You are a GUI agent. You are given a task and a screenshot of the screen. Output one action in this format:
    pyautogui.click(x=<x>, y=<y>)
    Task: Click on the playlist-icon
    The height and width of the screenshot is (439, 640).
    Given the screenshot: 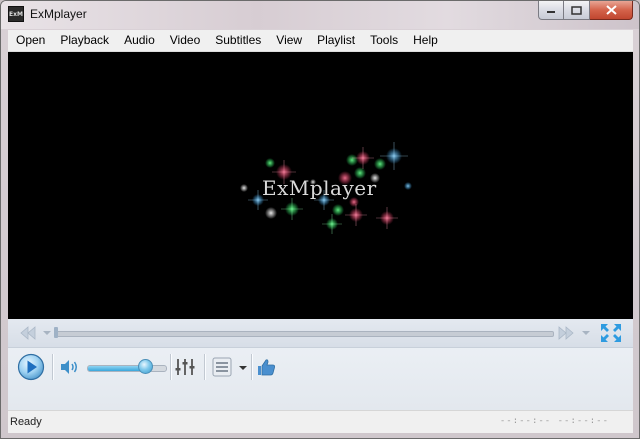 What is the action you would take?
    pyautogui.click(x=222, y=367)
    